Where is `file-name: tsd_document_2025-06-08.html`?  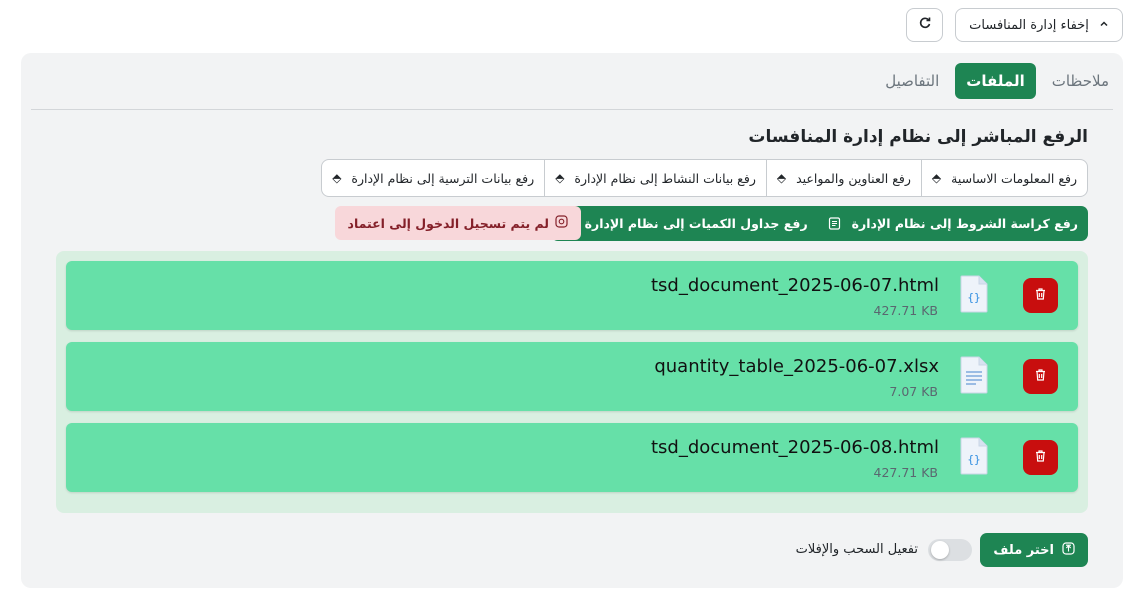 file-name: tsd_document_2025-06-08.html is located at coordinates (794, 447).